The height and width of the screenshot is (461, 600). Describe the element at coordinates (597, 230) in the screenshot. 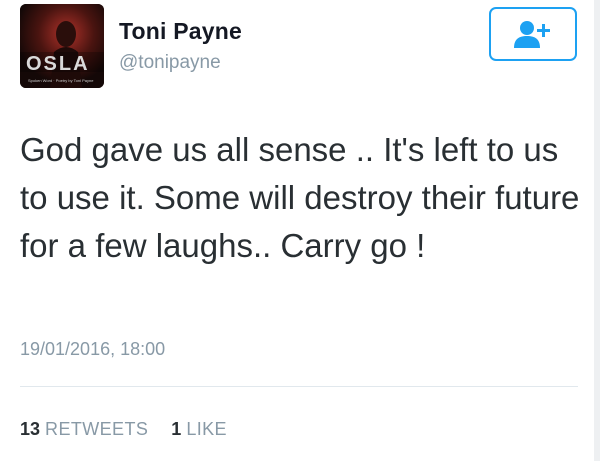

I see `scrollbar-track` at that location.